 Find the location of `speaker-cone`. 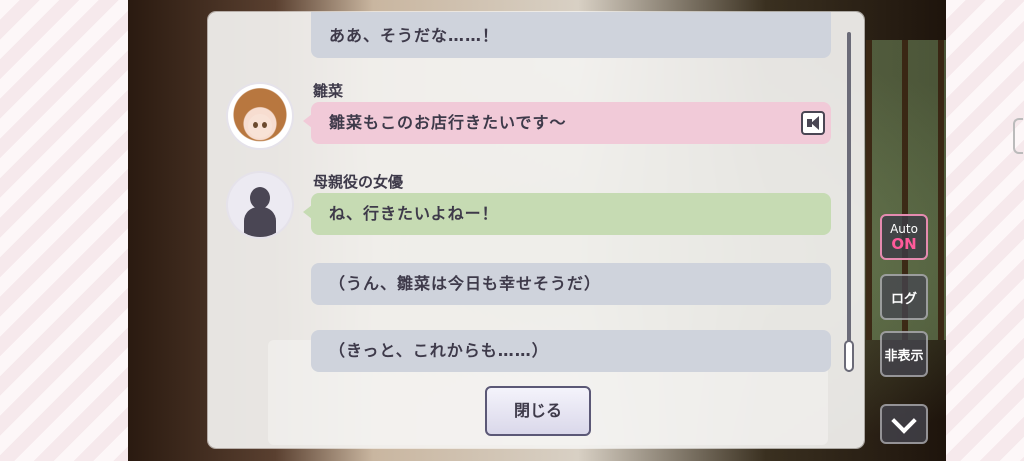

speaker-cone is located at coordinates (815, 123).